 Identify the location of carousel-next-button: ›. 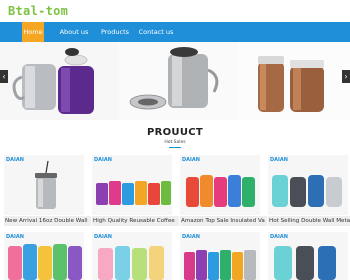
(346, 76).